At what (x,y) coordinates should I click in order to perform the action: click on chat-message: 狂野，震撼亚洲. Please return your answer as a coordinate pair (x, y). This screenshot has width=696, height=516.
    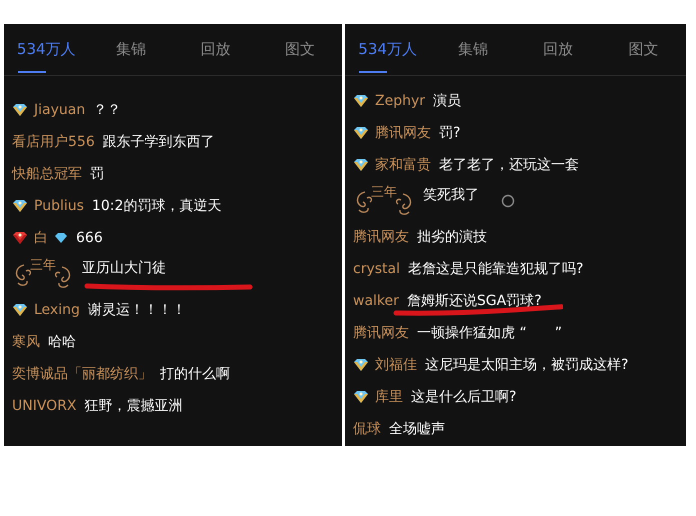
    Looking at the image, I should click on (133, 406).